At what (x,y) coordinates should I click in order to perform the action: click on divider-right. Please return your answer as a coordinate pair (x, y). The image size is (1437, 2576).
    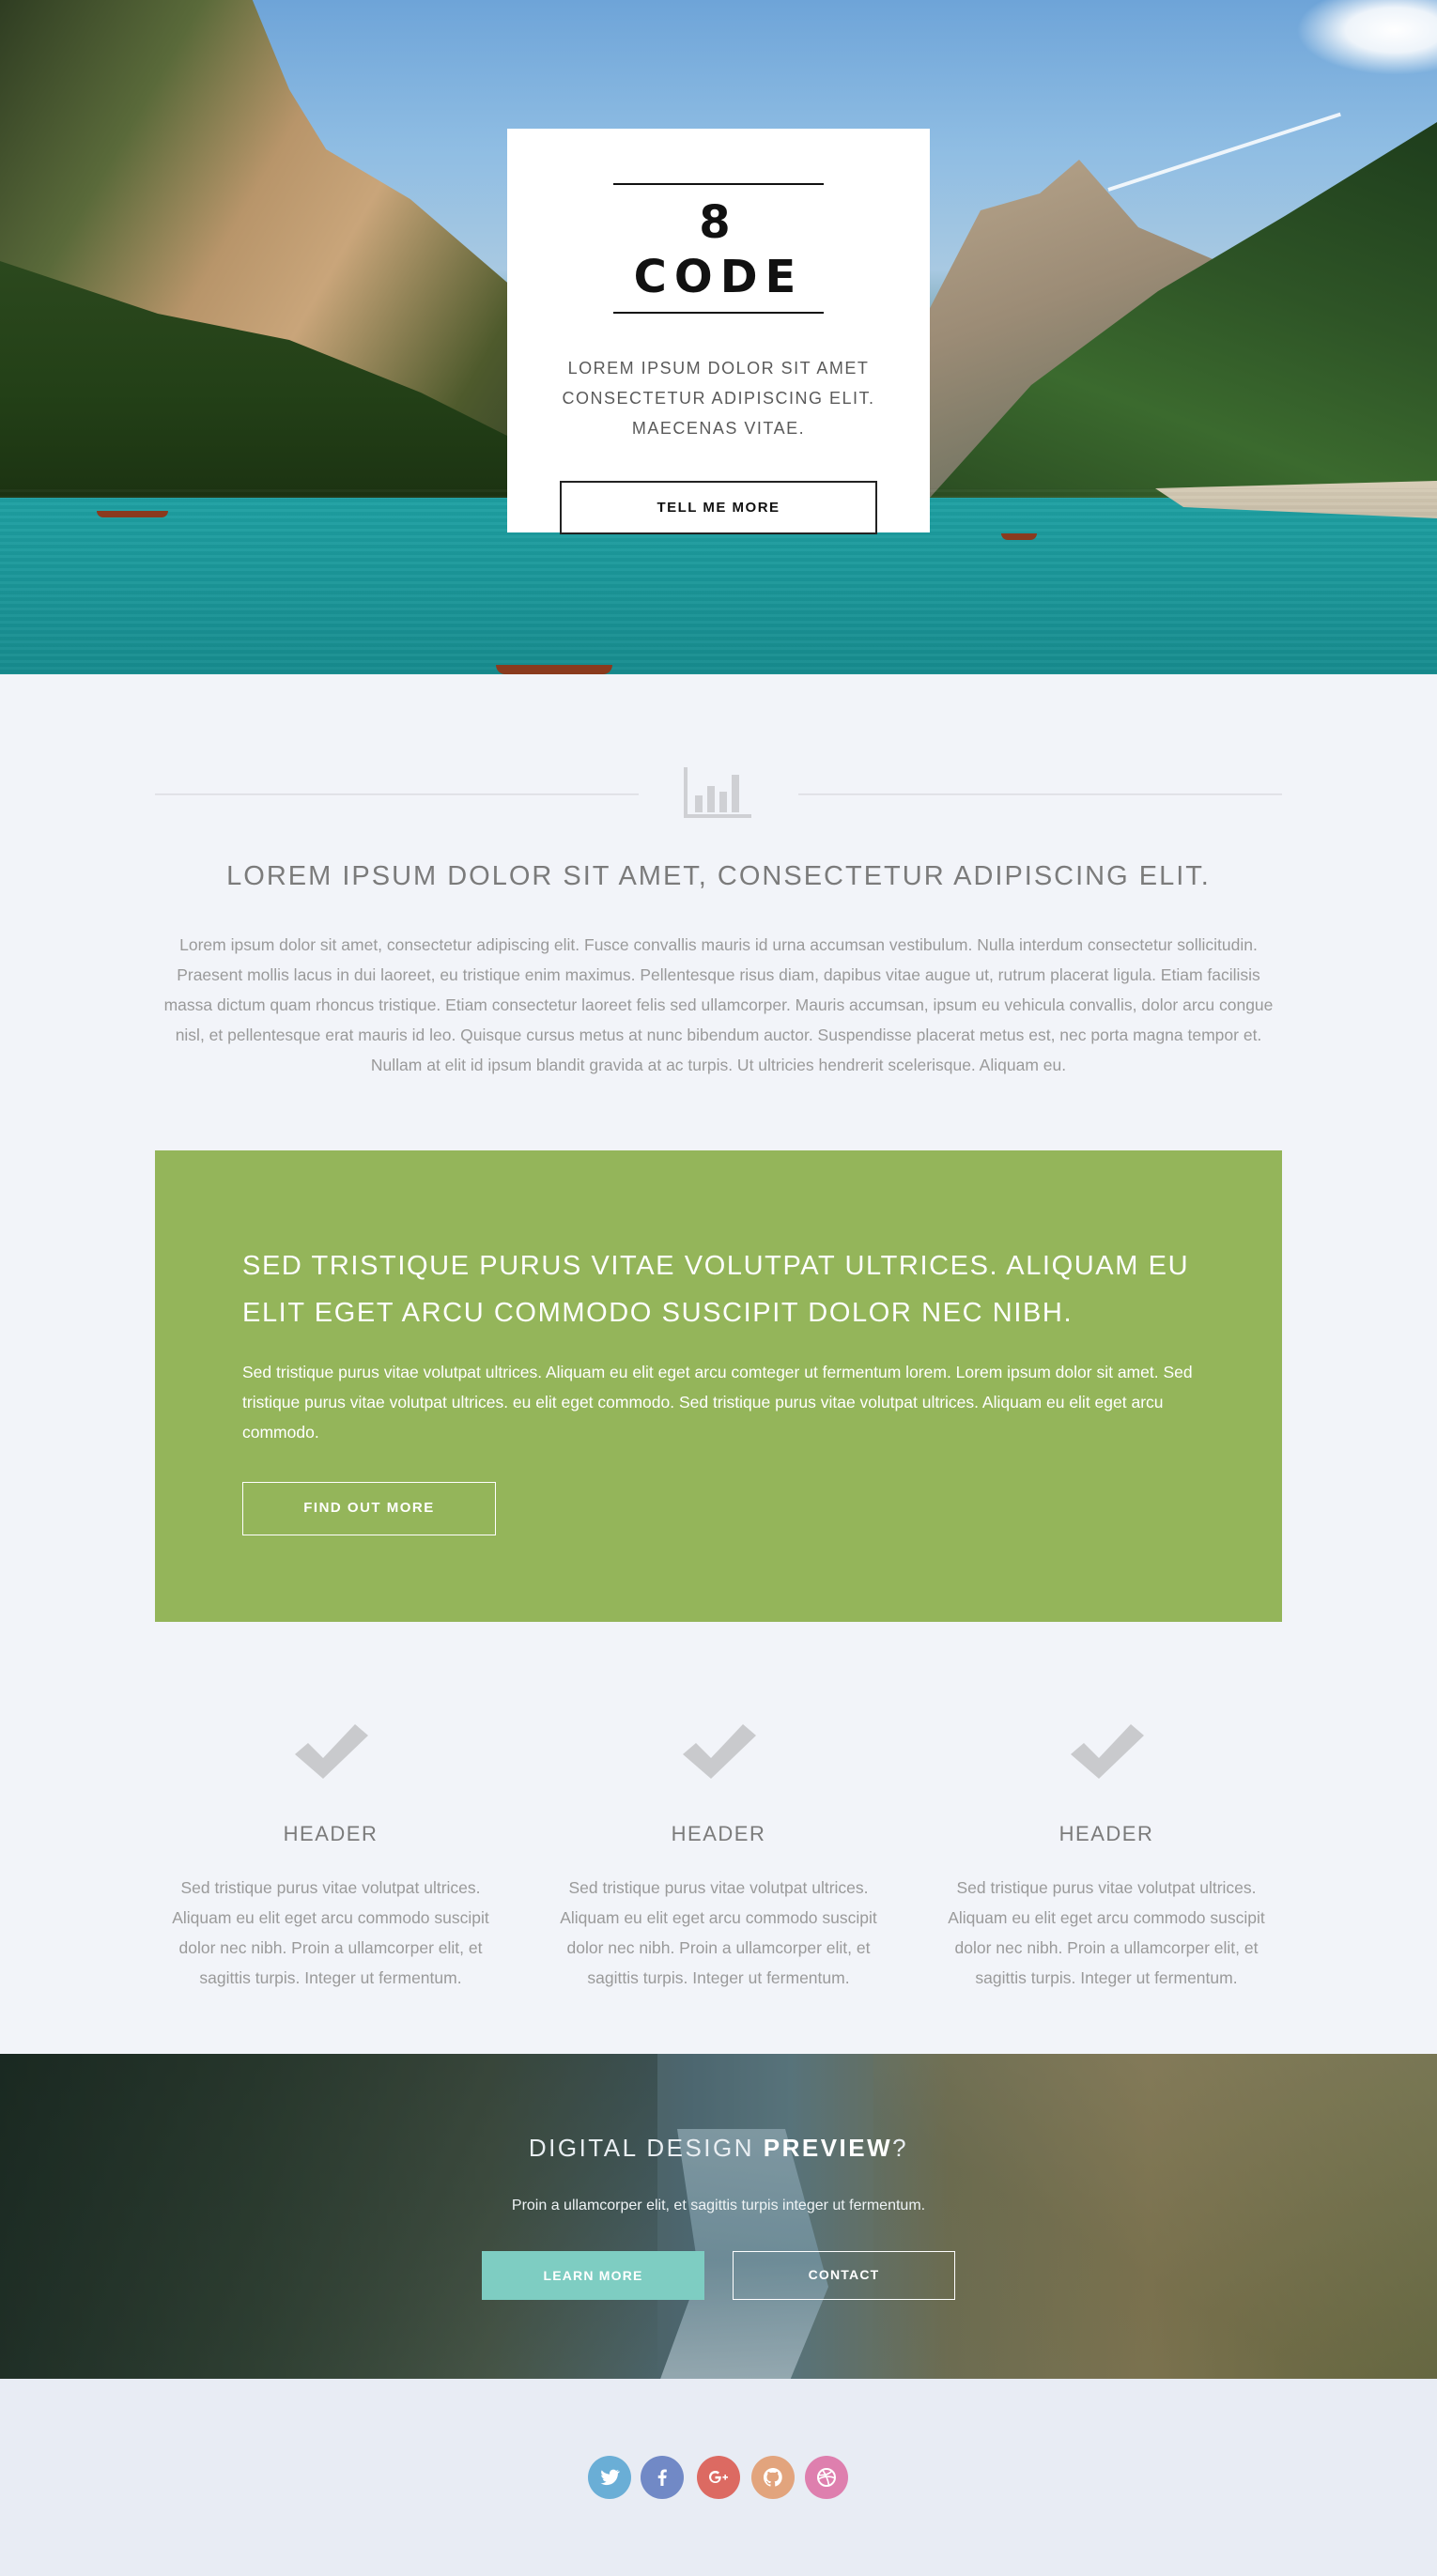
    Looking at the image, I should click on (1040, 794).